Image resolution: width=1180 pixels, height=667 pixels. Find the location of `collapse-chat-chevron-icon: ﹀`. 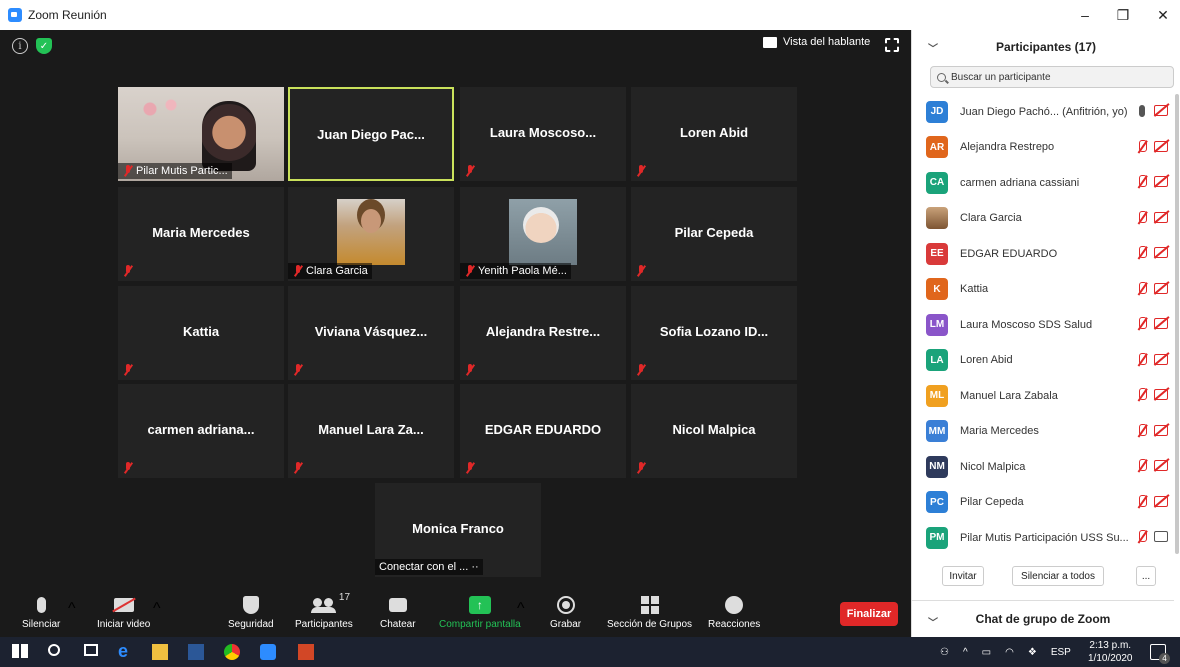

collapse-chat-chevron-icon: ﹀ is located at coordinates (933, 621).